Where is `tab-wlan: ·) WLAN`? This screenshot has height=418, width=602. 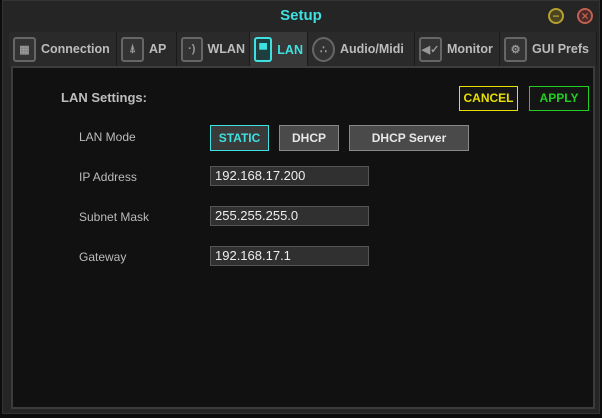 tab-wlan: ·) WLAN is located at coordinates (213, 49).